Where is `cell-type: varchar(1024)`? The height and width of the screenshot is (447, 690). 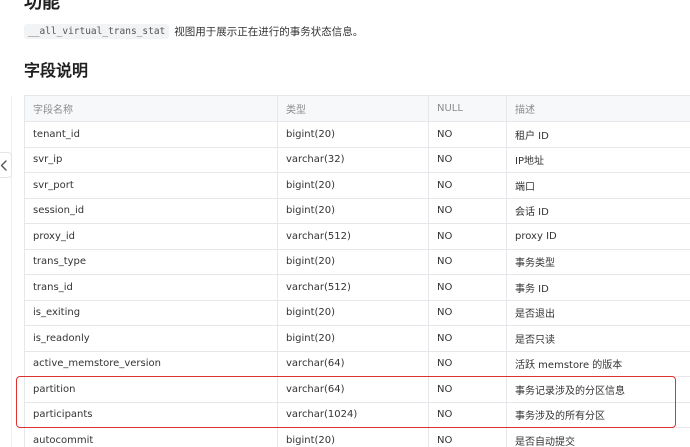
cell-type: varchar(1024) is located at coordinates (353, 414).